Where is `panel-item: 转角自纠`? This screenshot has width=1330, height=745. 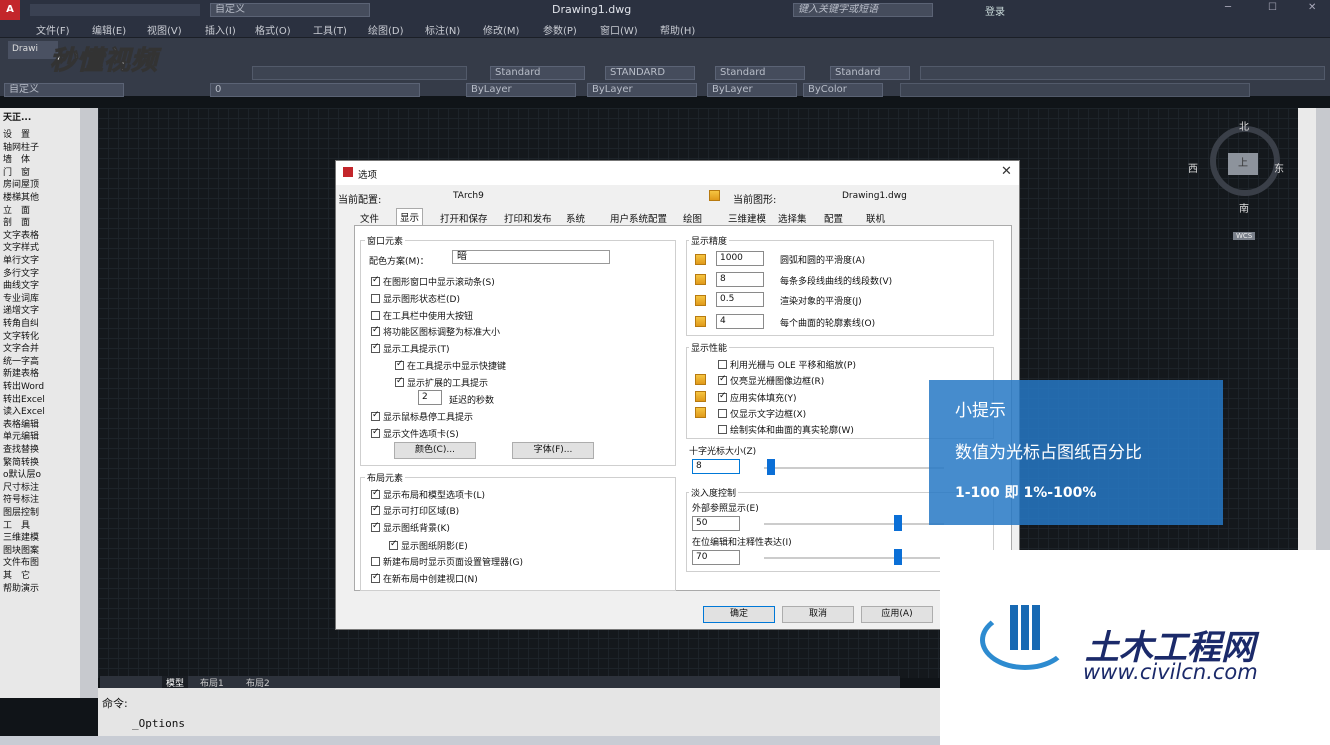
panel-item: 转角自纠 is located at coordinates (21, 322).